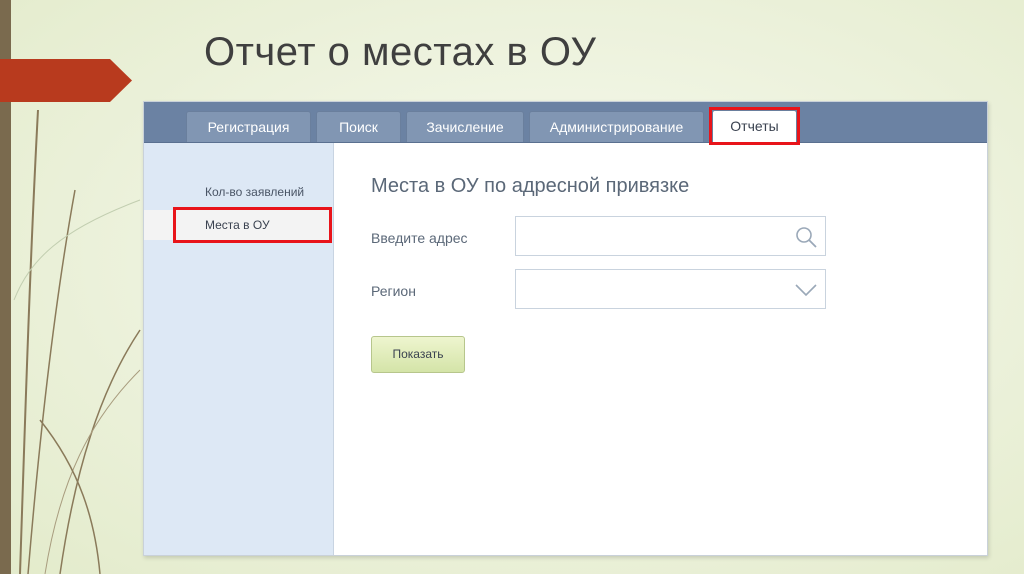 This screenshot has width=1024, height=574. What do you see at coordinates (419, 238) in the screenshot?
I see `address-label: Введите адрес` at bounding box center [419, 238].